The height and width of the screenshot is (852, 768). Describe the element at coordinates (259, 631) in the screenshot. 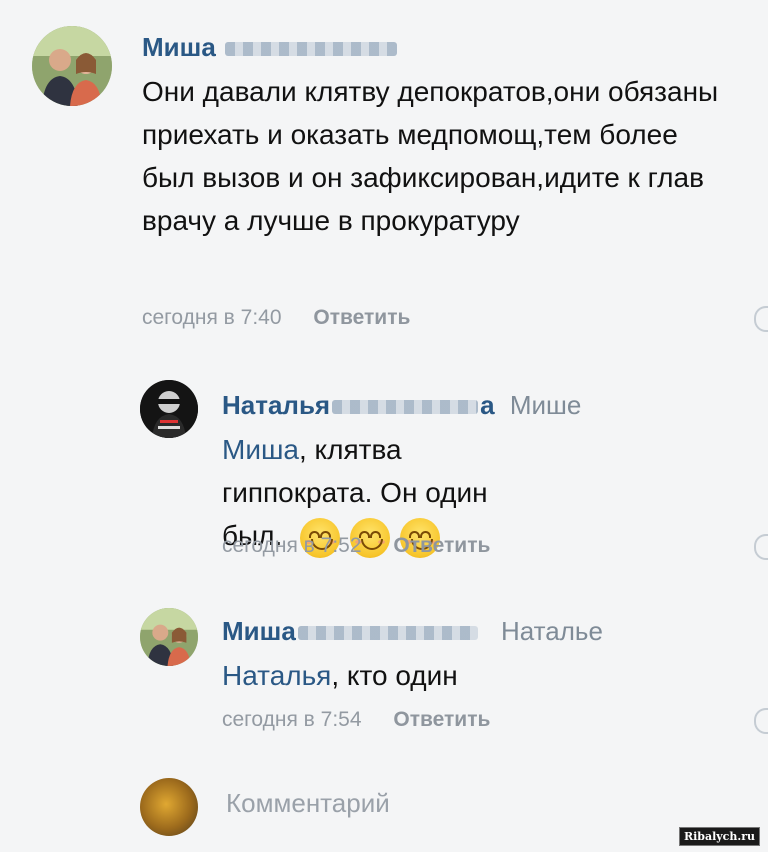

I see `author-name: Миша` at that location.